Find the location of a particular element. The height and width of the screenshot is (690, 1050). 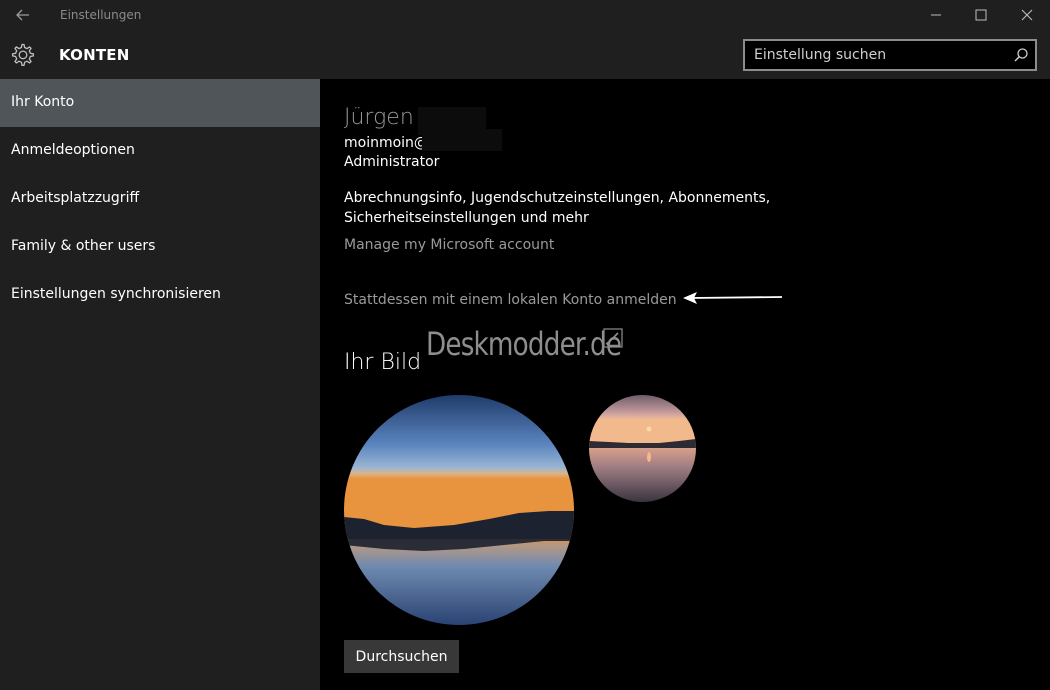

page-title: KONTEN is located at coordinates (94, 55).